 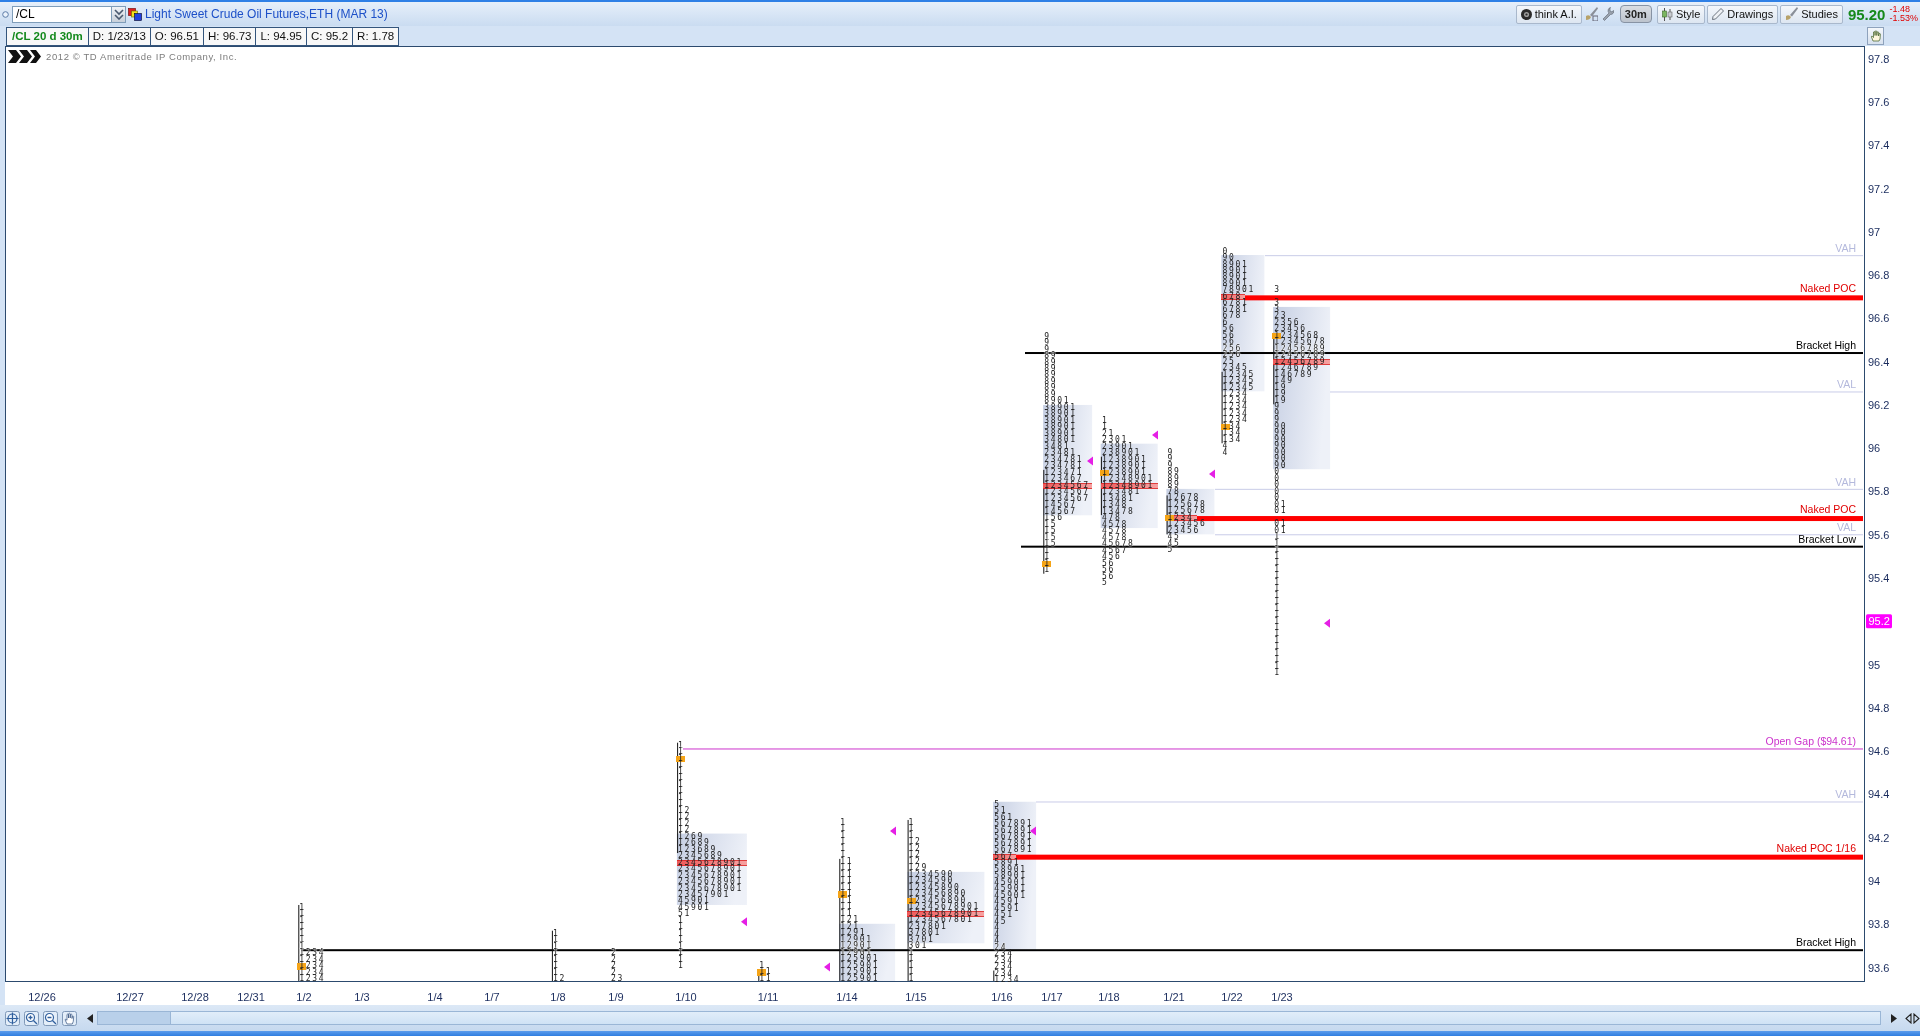 What do you see at coordinates (330, 36) in the screenshot?
I see `info-field: C: 95.2` at bounding box center [330, 36].